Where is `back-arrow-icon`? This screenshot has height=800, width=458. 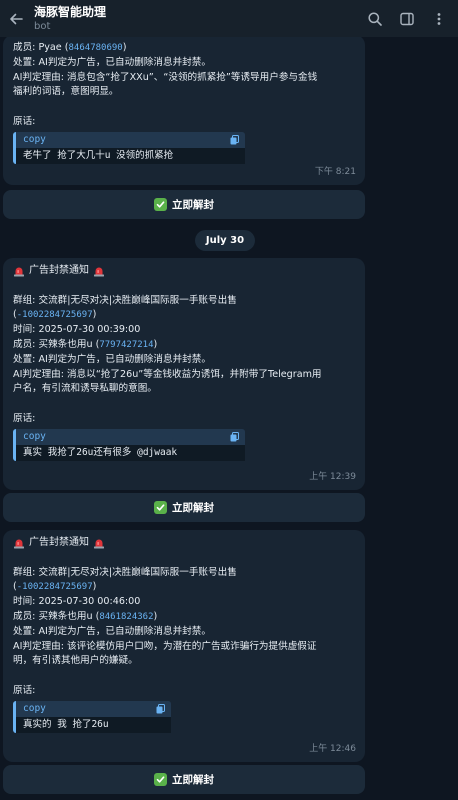
back-arrow-icon is located at coordinates (16, 18).